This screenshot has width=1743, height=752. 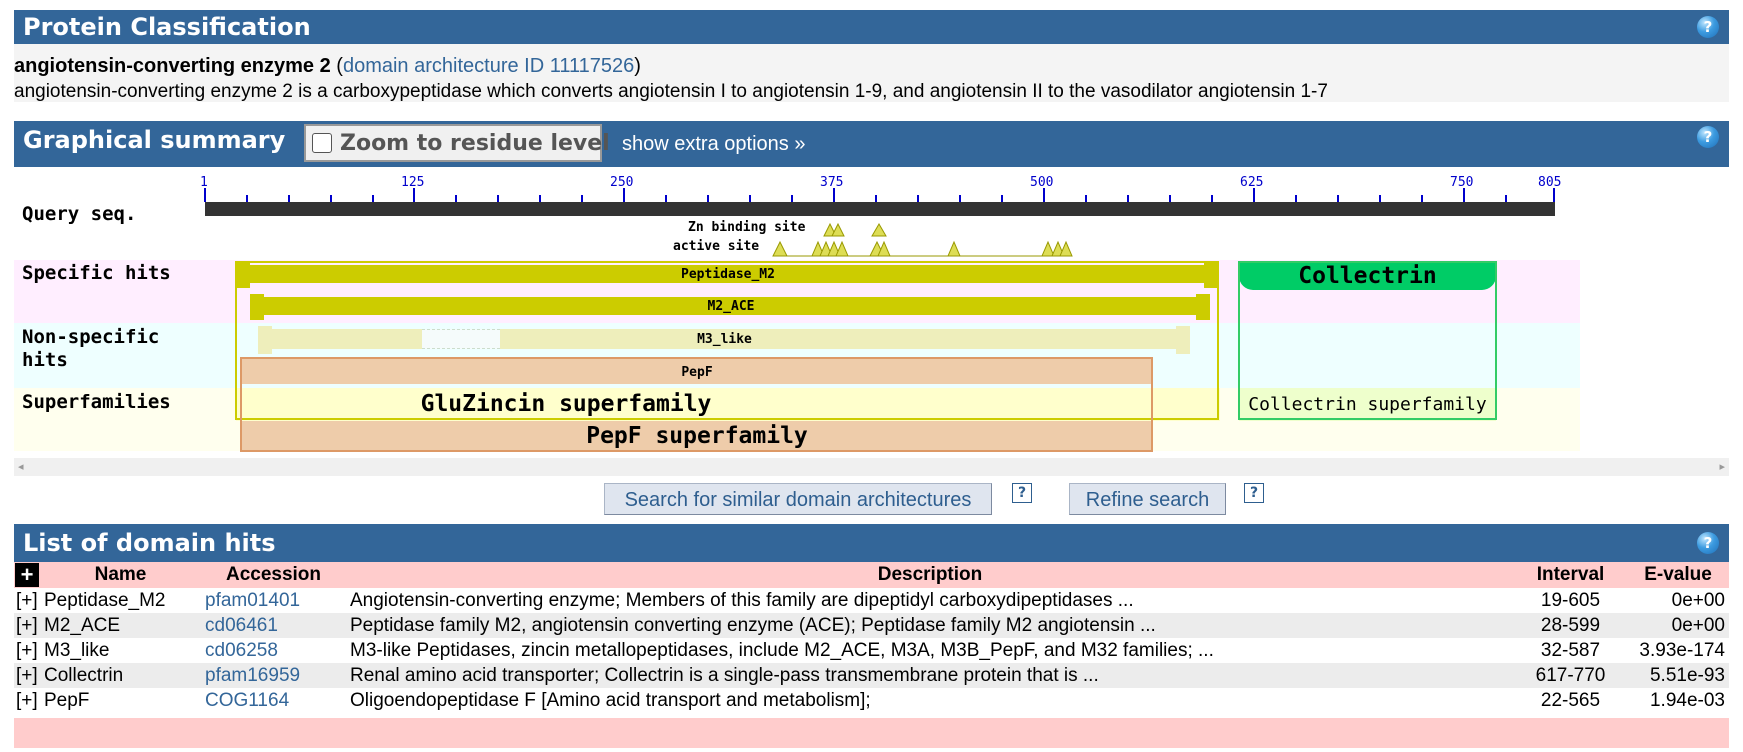 What do you see at coordinates (798, 499) in the screenshot?
I see `search-similar-architectures-button: Search for similar domain architectures` at bounding box center [798, 499].